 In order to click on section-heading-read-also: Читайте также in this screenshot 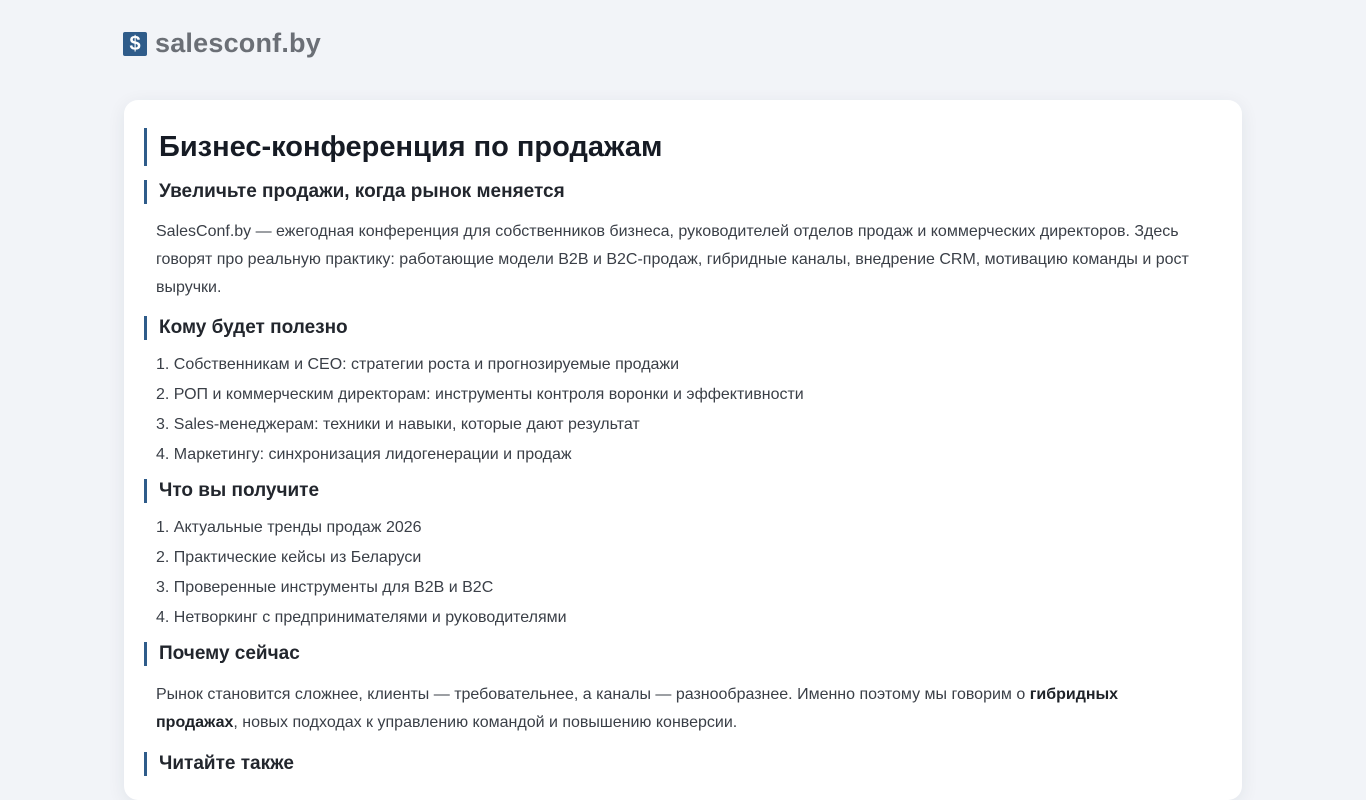, I will do `click(219, 764)`.